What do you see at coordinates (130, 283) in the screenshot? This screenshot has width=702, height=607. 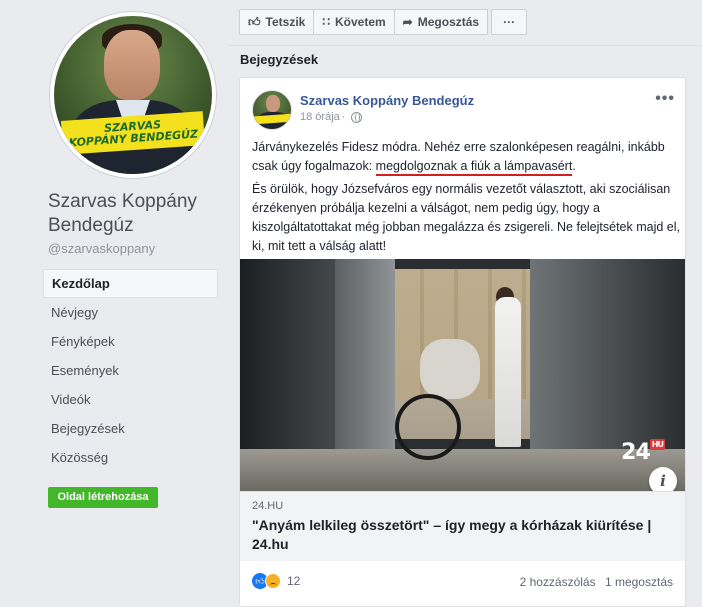 I see `nav-item-home: Kezdőlap` at bounding box center [130, 283].